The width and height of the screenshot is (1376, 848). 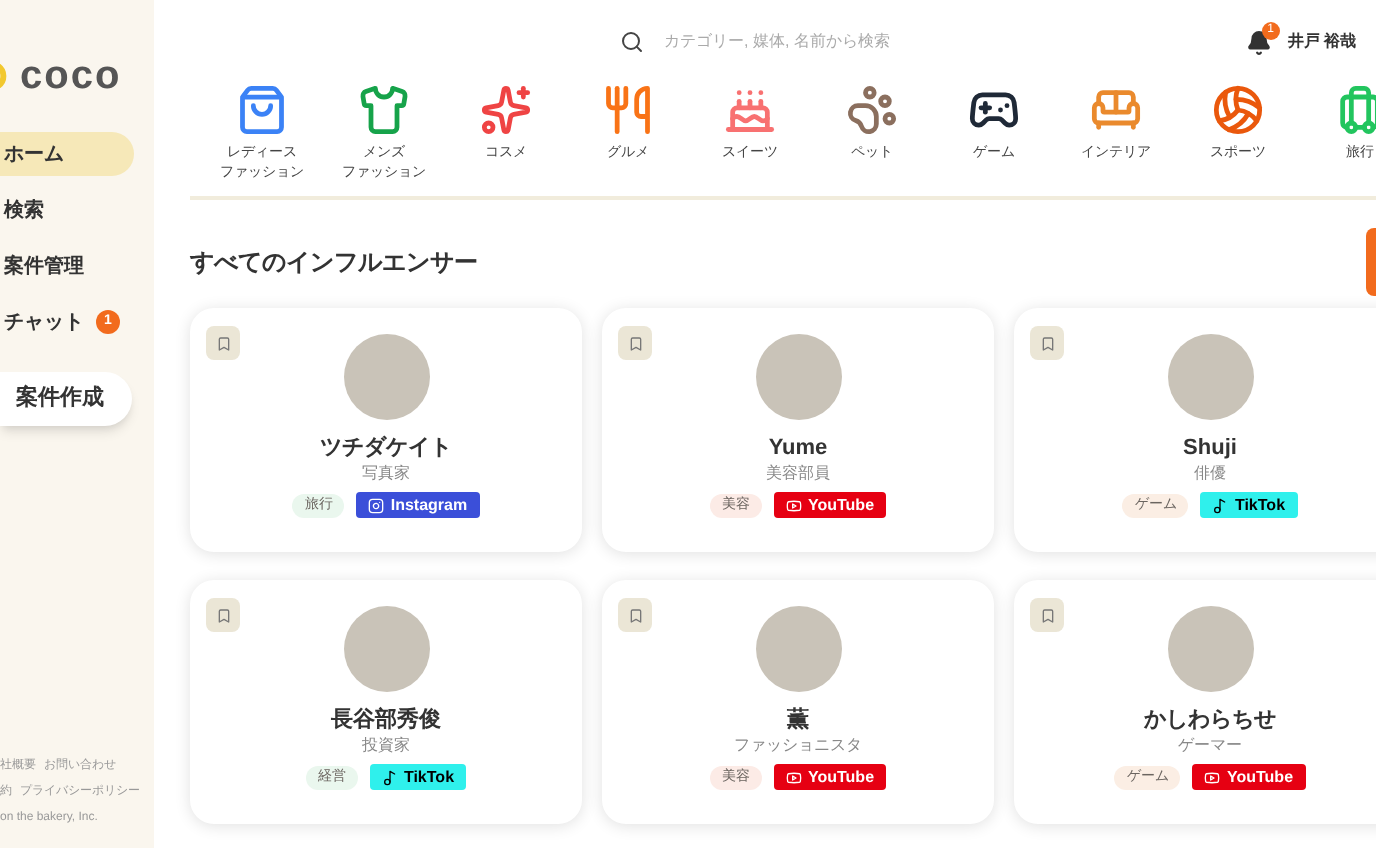 I want to click on cake-icon, so click(x=750, y=110).